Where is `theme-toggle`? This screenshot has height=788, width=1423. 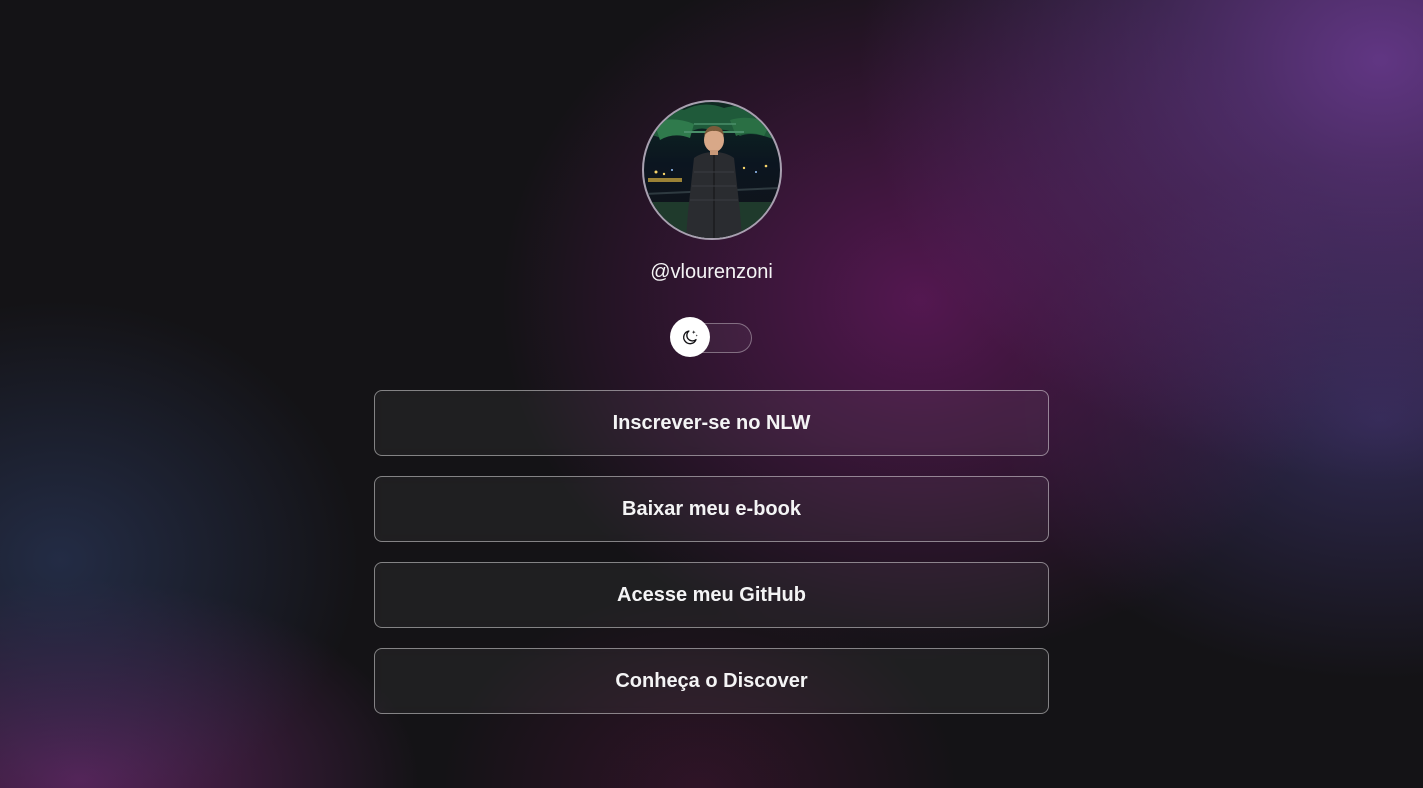 theme-toggle is located at coordinates (710, 337).